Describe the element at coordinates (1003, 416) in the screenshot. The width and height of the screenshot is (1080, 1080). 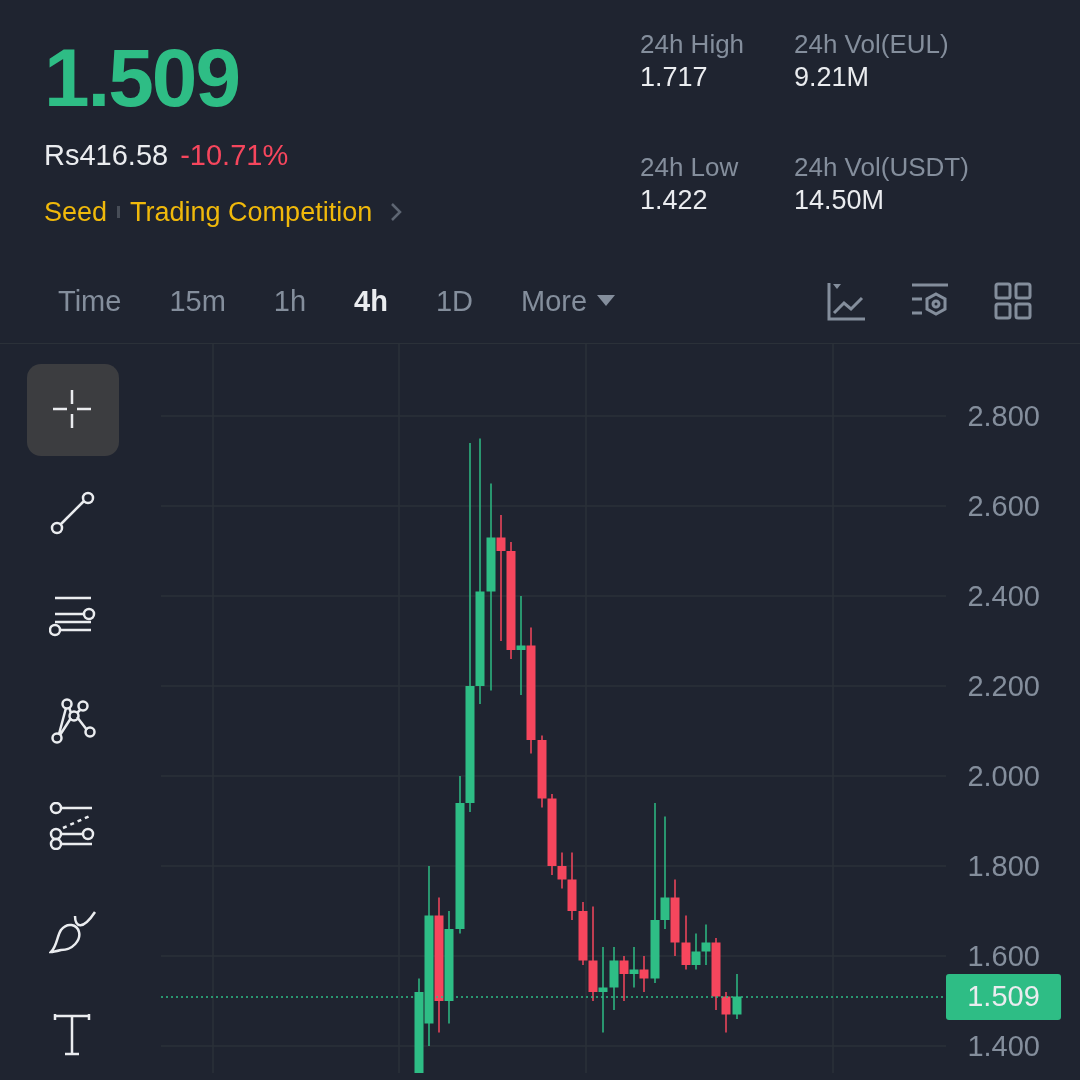
I see `y-axis-label: 2.800` at that location.